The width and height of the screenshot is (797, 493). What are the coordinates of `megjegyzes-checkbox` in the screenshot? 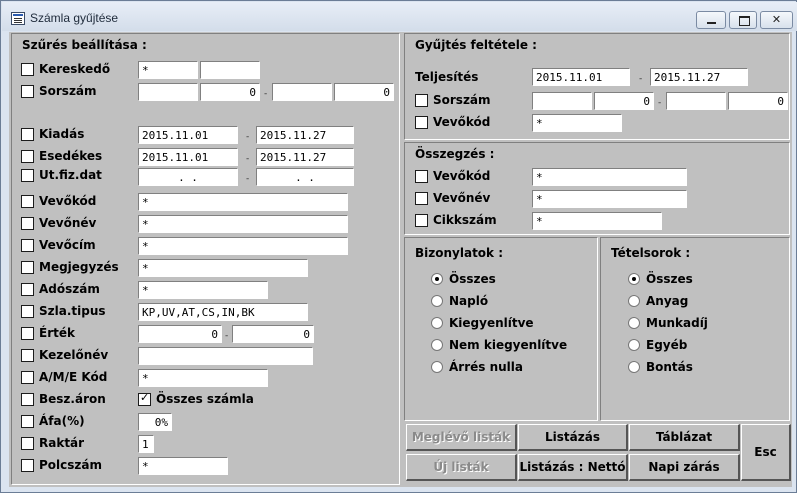 It's located at (27, 267).